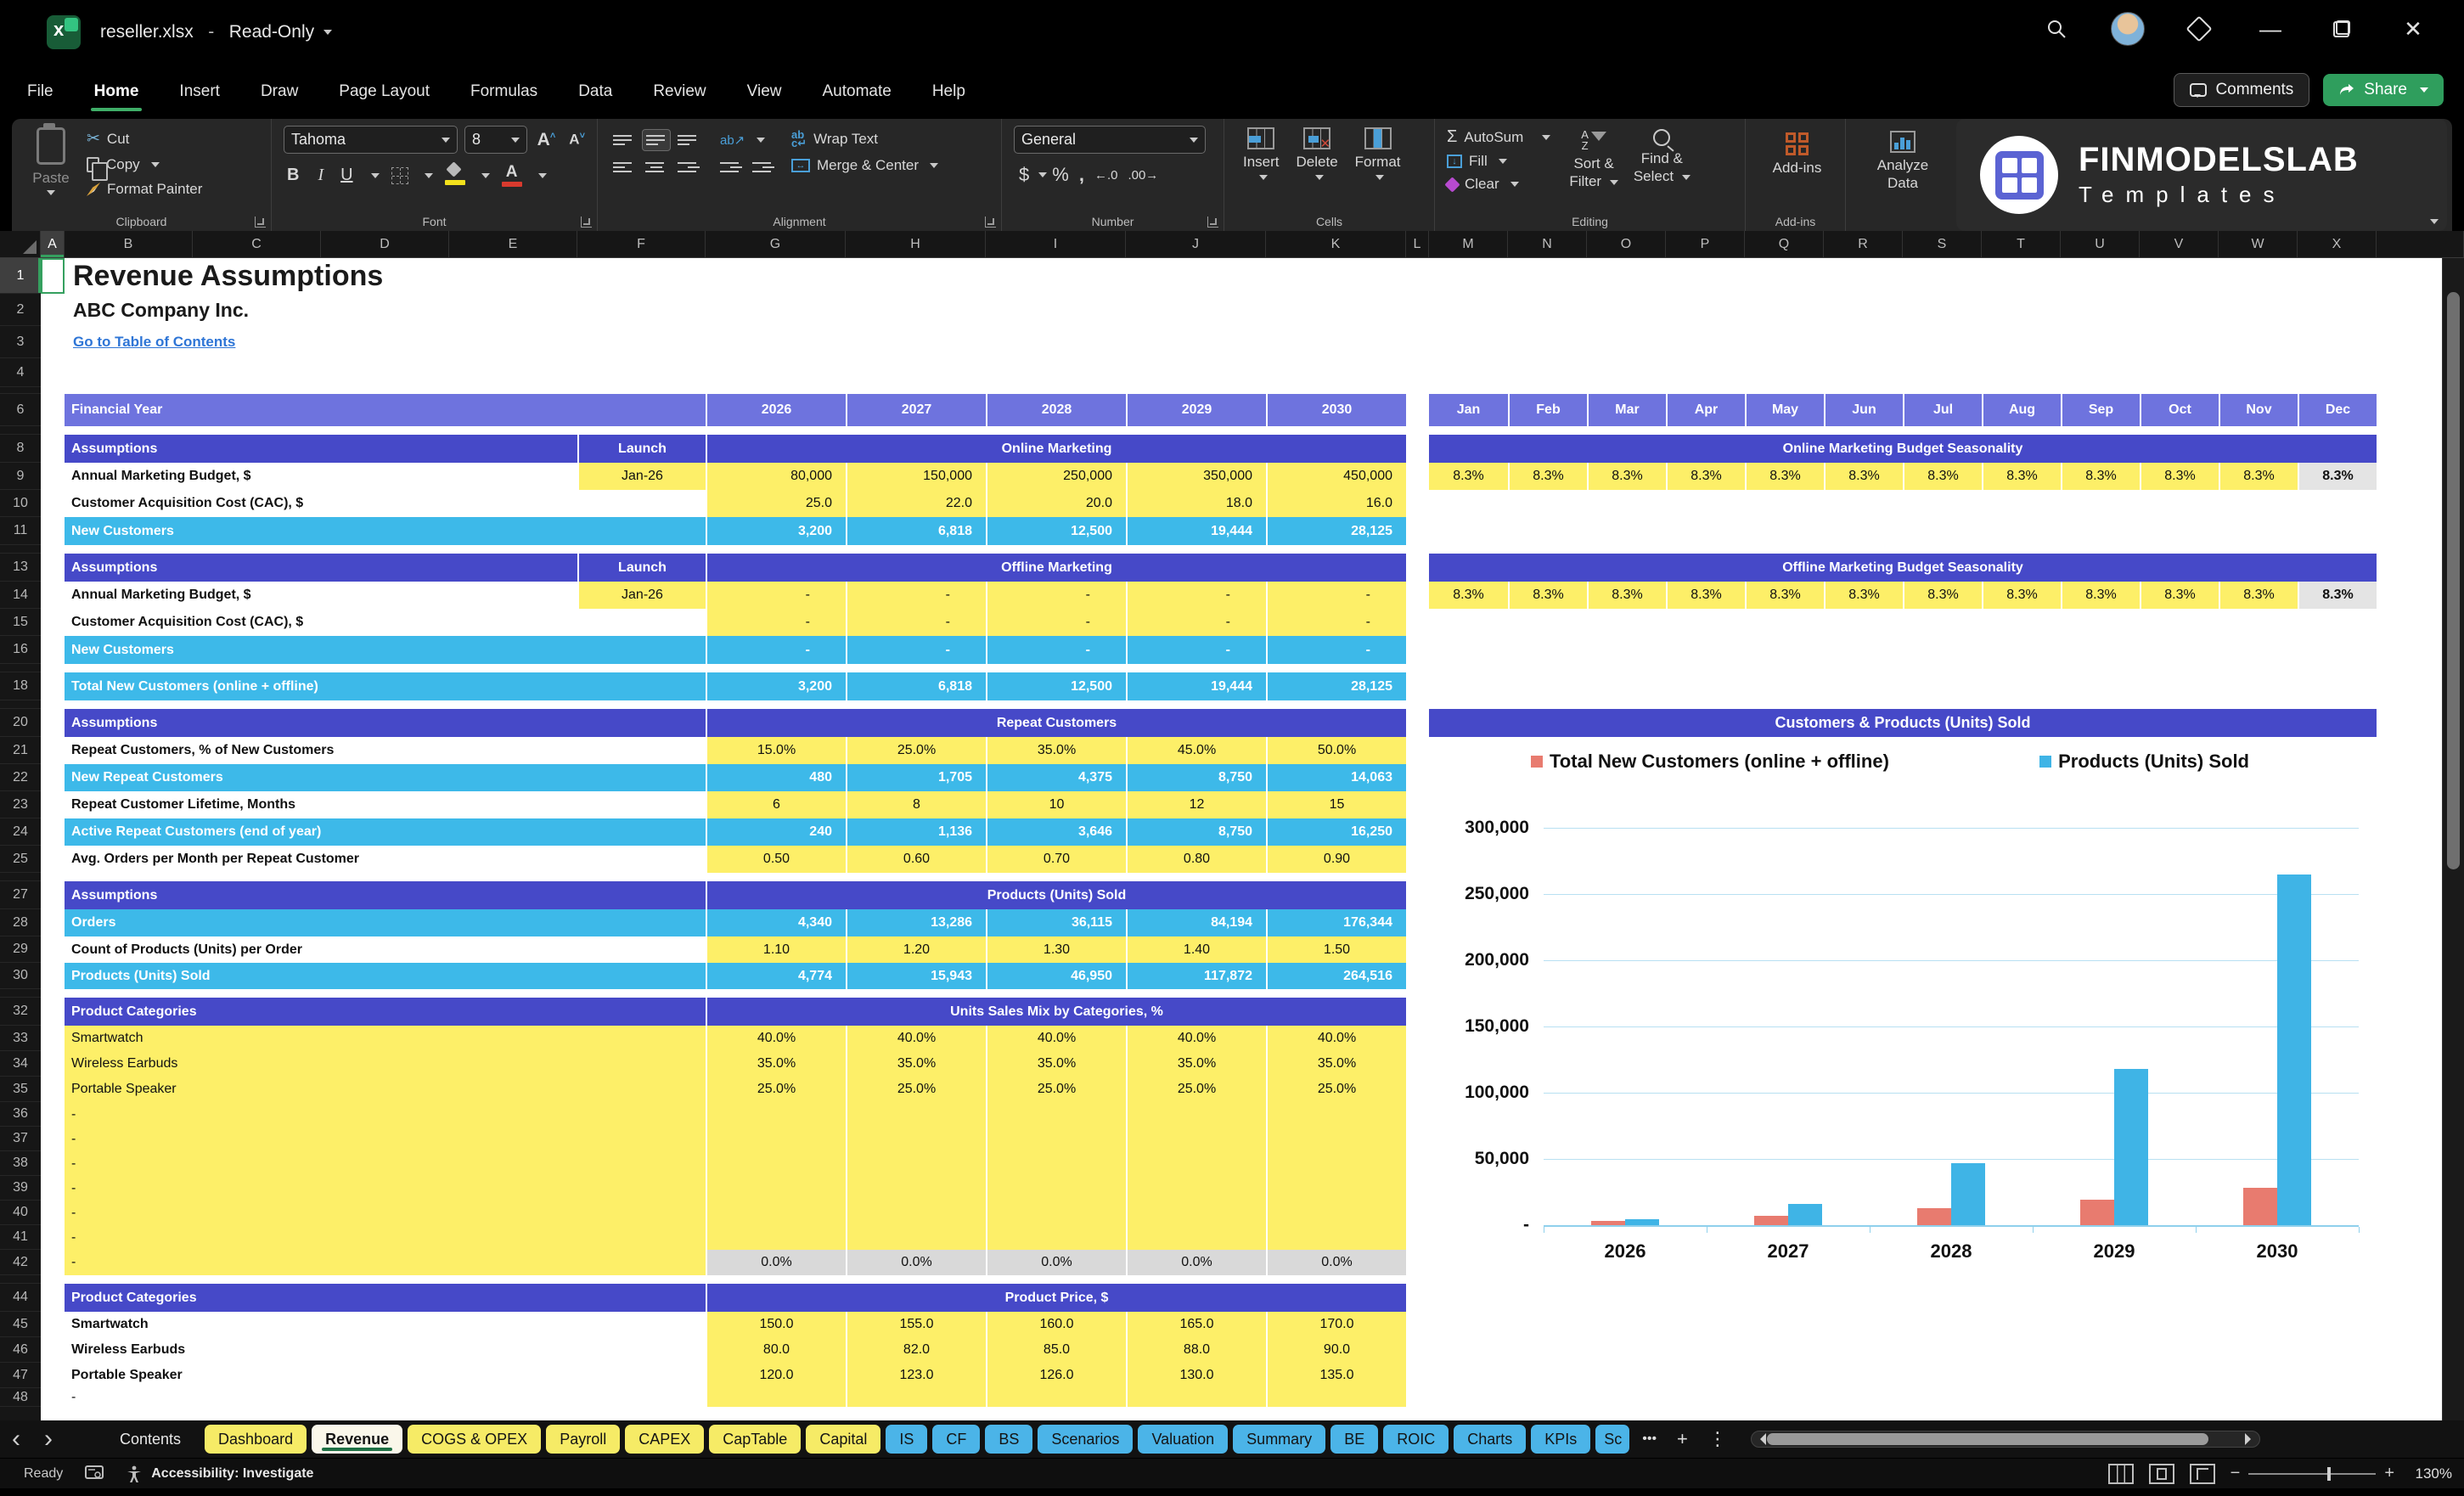 The height and width of the screenshot is (1496, 2464). Describe the element at coordinates (1056, 922) in the screenshot. I see `calc-cell: 36,115` at that location.